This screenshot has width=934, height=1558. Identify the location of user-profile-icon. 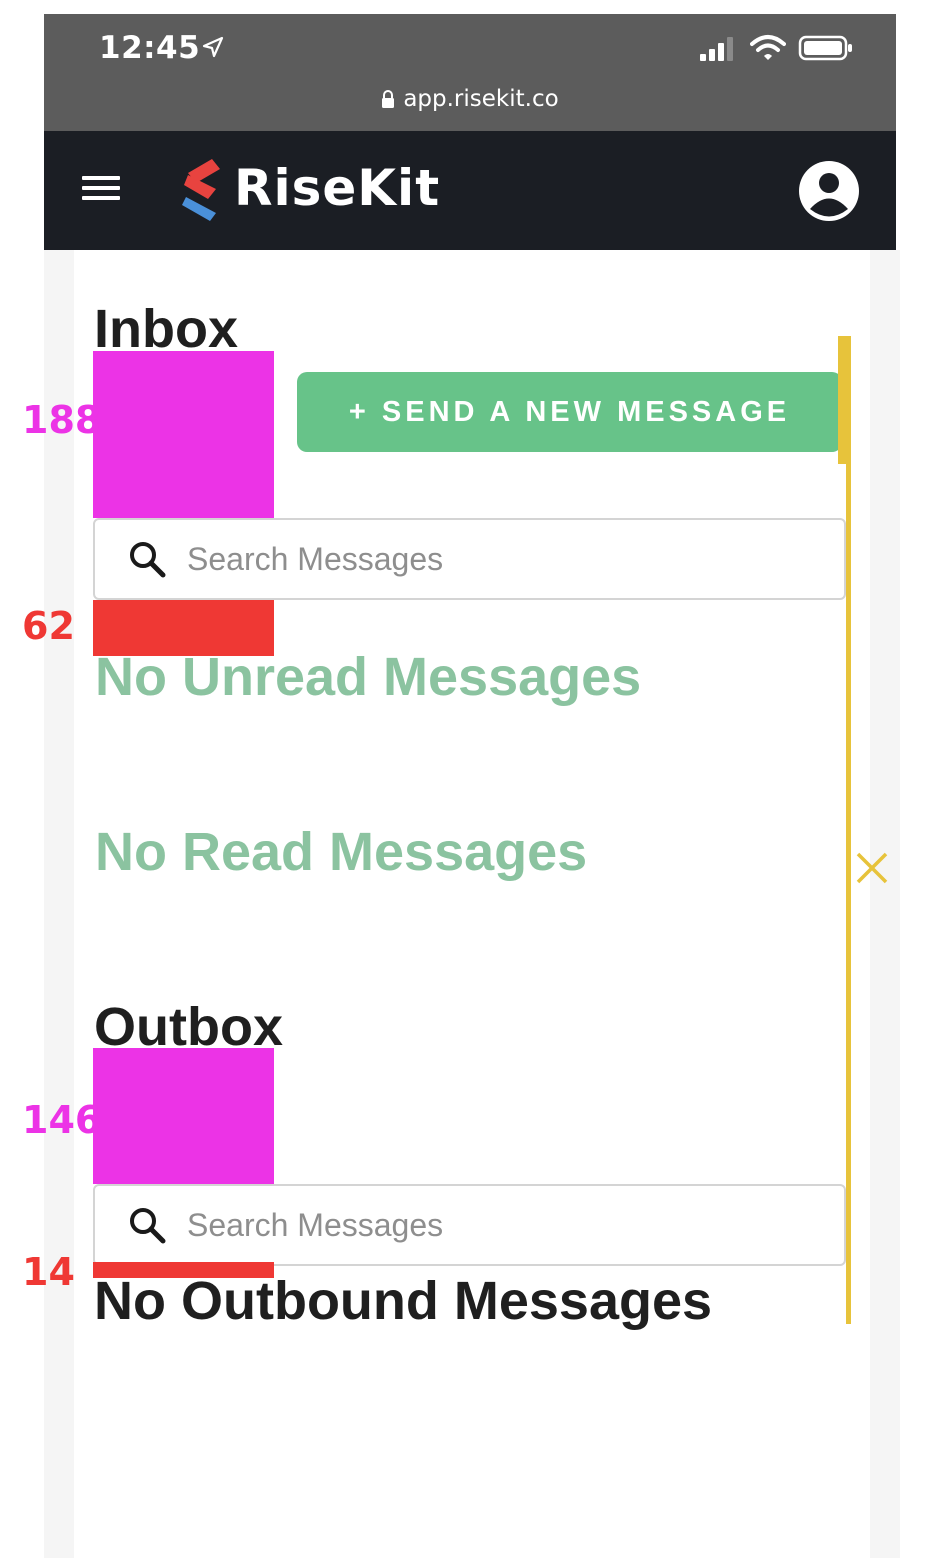
(829, 191).